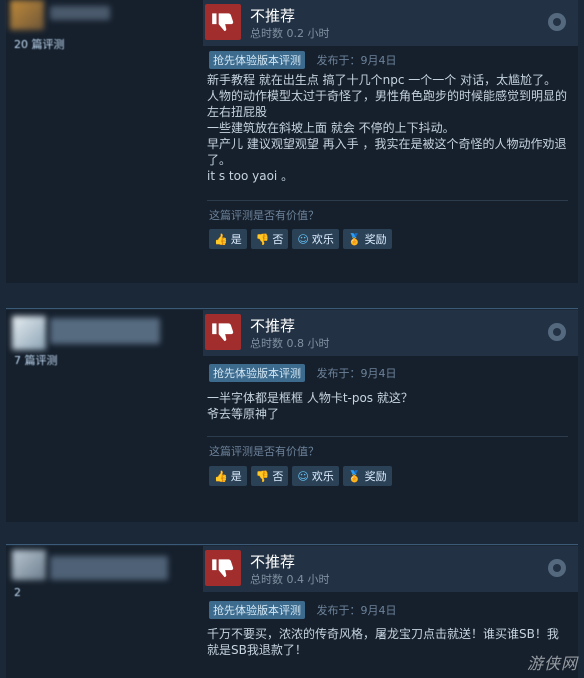 The image size is (584, 678). I want to click on reviewer-column: 20 篇评测, so click(101, 141).